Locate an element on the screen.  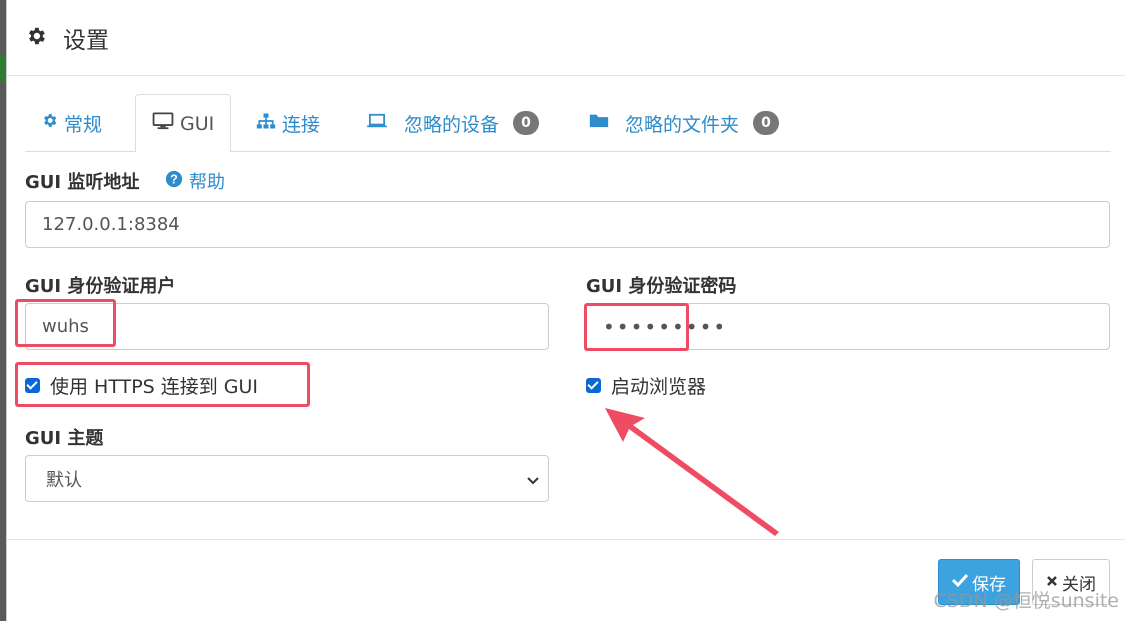
start-browser-option: 启动浏览器 is located at coordinates (646, 385).